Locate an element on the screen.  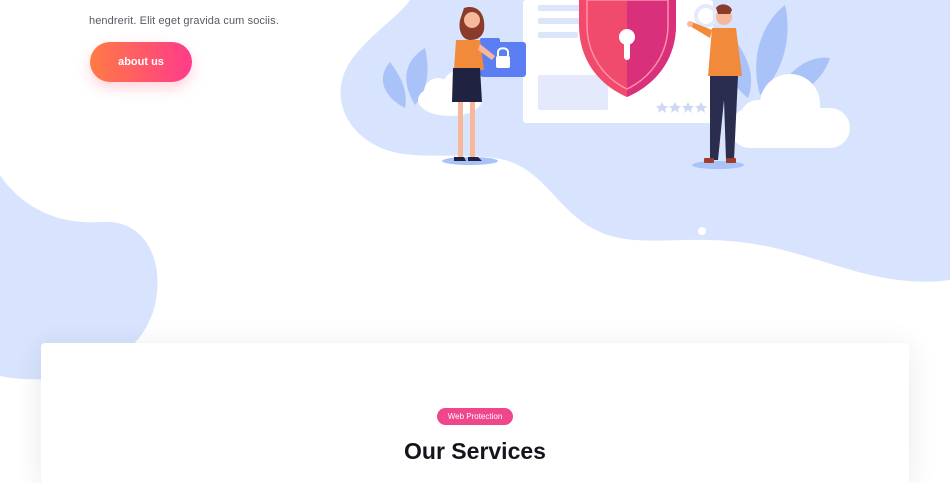
slider-dot is located at coordinates (702, 231).